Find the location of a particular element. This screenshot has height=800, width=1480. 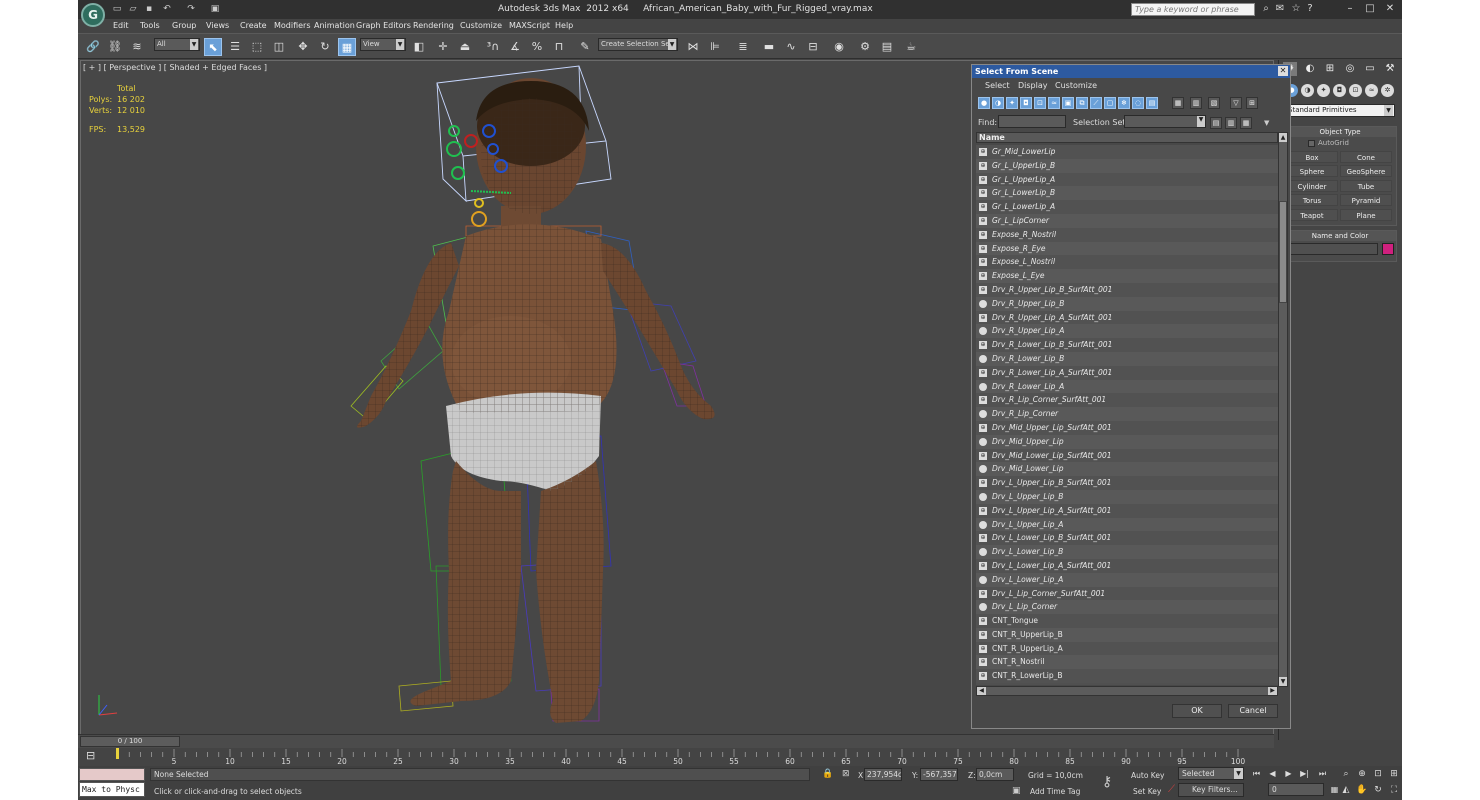

menu-rendering: Rendering is located at coordinates (433, 25).